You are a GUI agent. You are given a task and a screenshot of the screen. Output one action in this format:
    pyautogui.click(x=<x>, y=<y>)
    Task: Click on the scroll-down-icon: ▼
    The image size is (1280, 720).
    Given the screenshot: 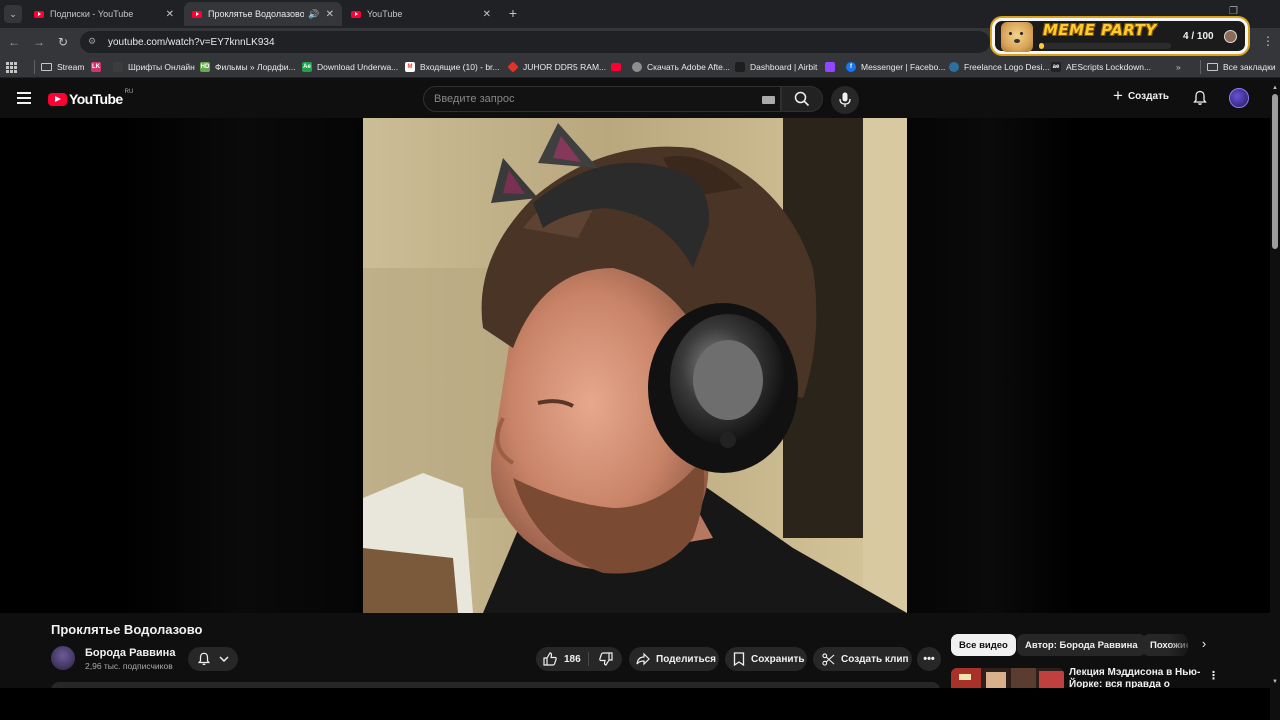 What is the action you would take?
    pyautogui.click(x=1275, y=682)
    